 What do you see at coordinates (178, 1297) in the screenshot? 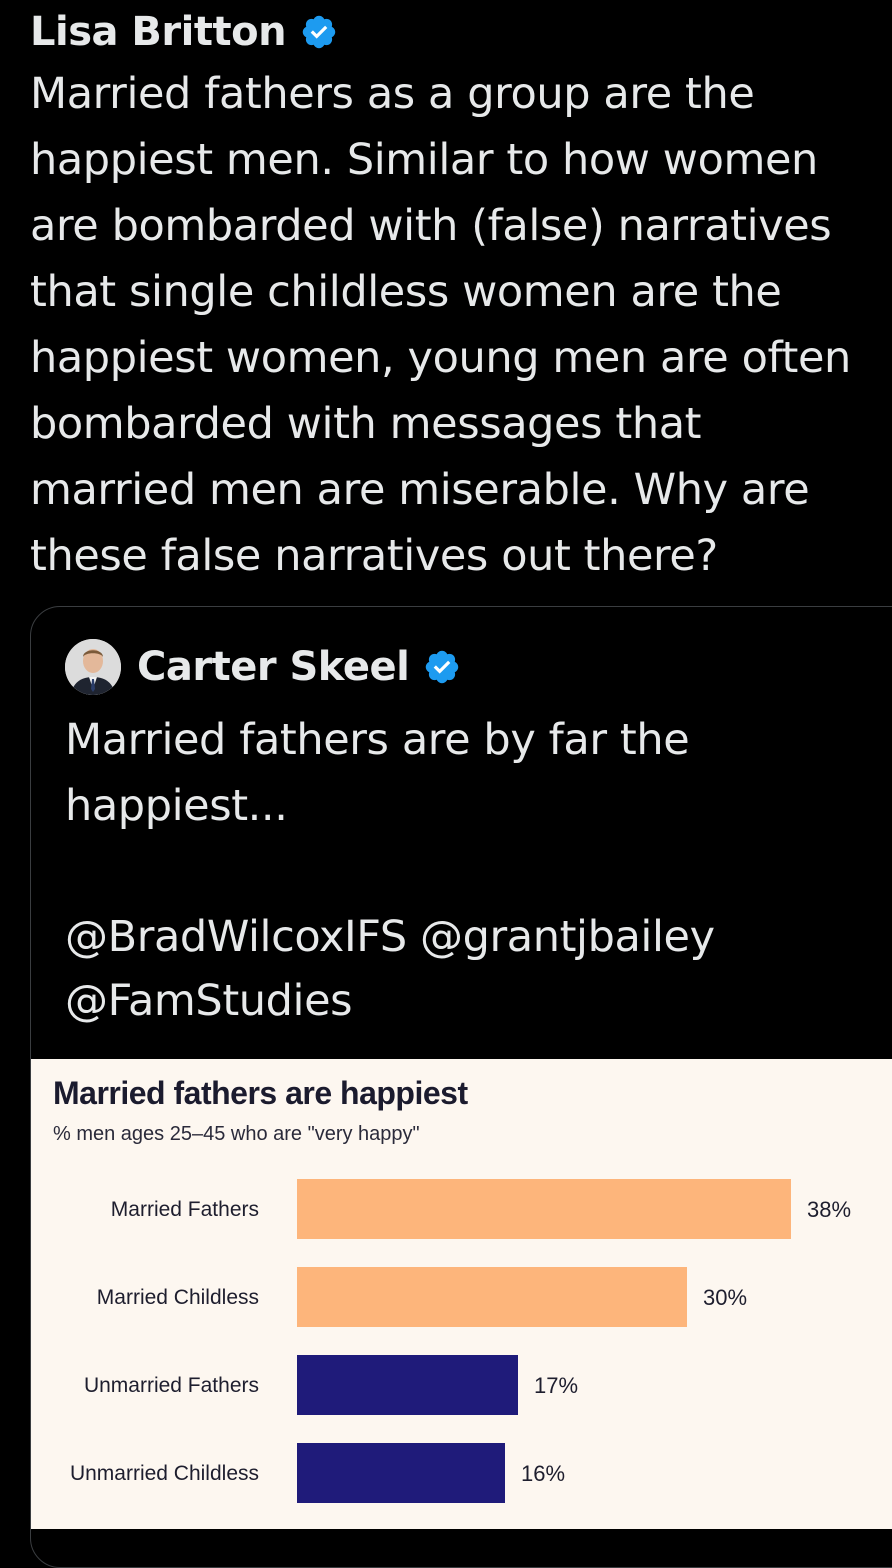
I see `category-label: Married Childless` at bounding box center [178, 1297].